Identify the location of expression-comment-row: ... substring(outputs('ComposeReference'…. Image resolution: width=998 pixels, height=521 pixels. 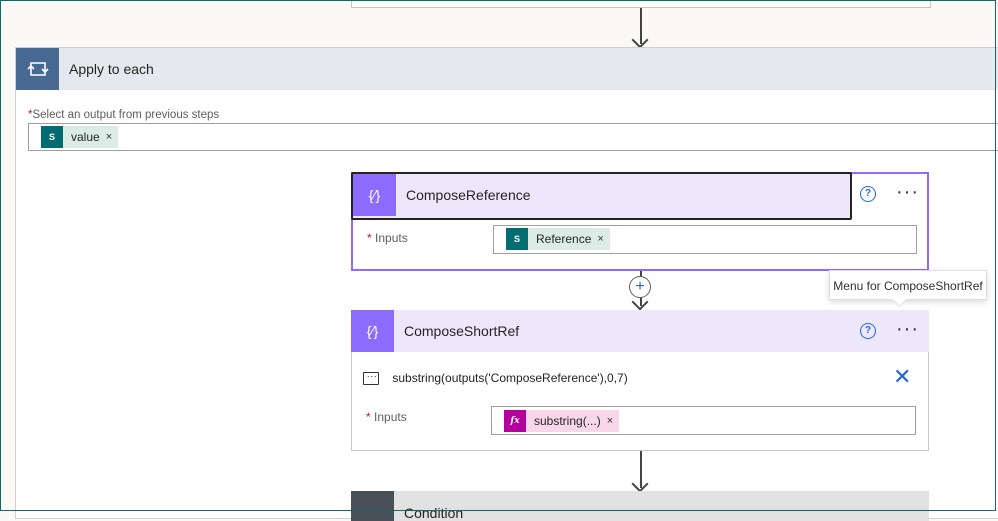
(495, 377).